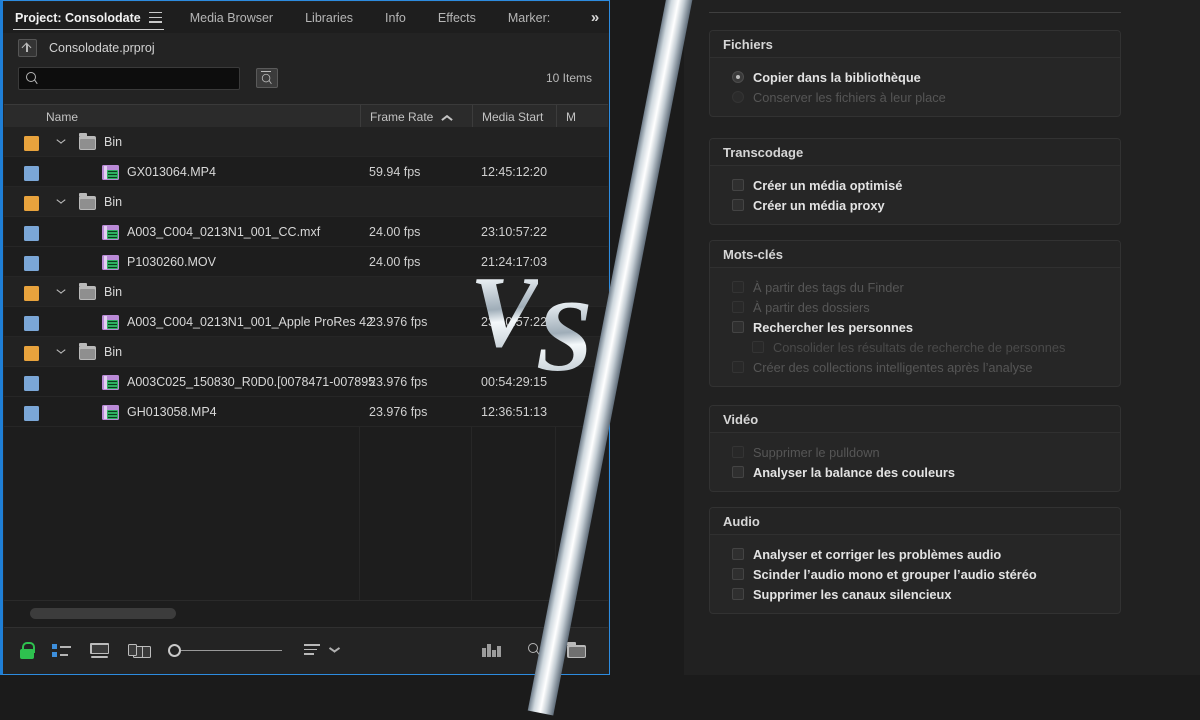 The width and height of the screenshot is (1200, 720). Describe the element at coordinates (61, 650) in the screenshot. I see `list-view-icon` at that location.